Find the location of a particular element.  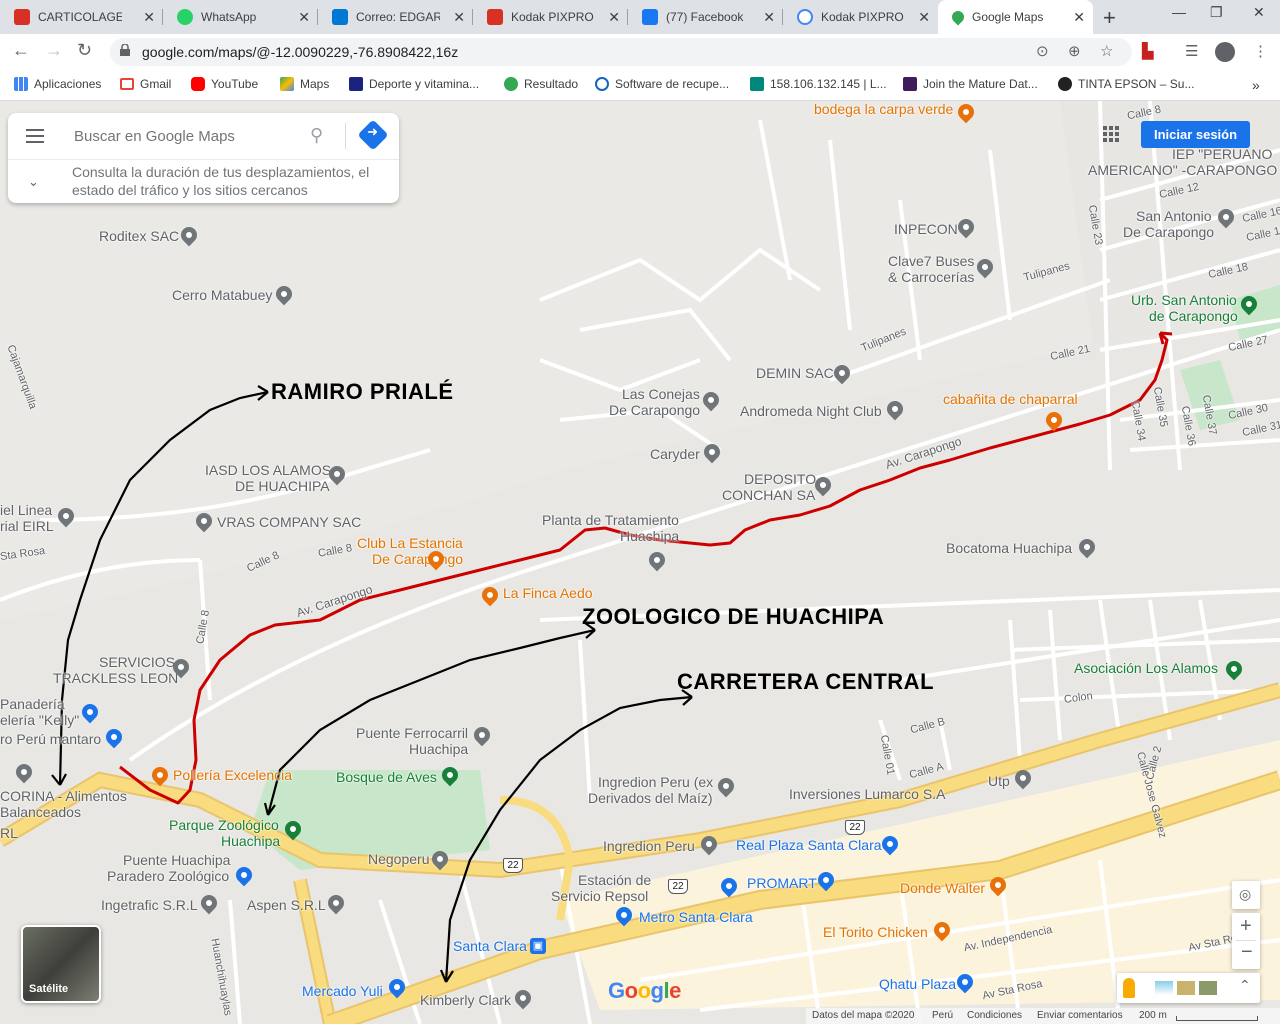

place-label: CORINA - Alimentos is located at coordinates (63, 796).